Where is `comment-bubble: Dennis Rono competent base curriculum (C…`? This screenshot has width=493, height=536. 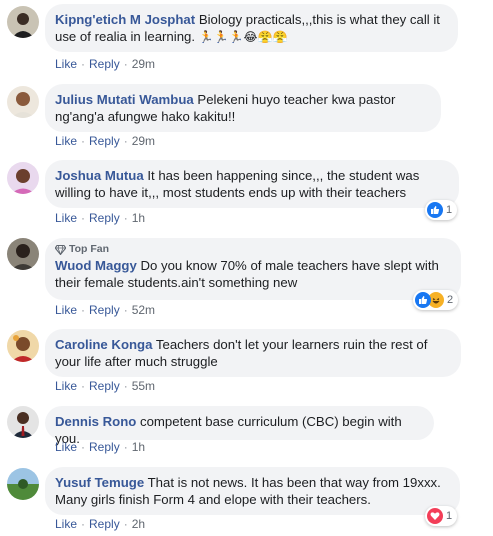 comment-bubble: Dennis Rono competent base curriculum (C… is located at coordinates (239, 426).